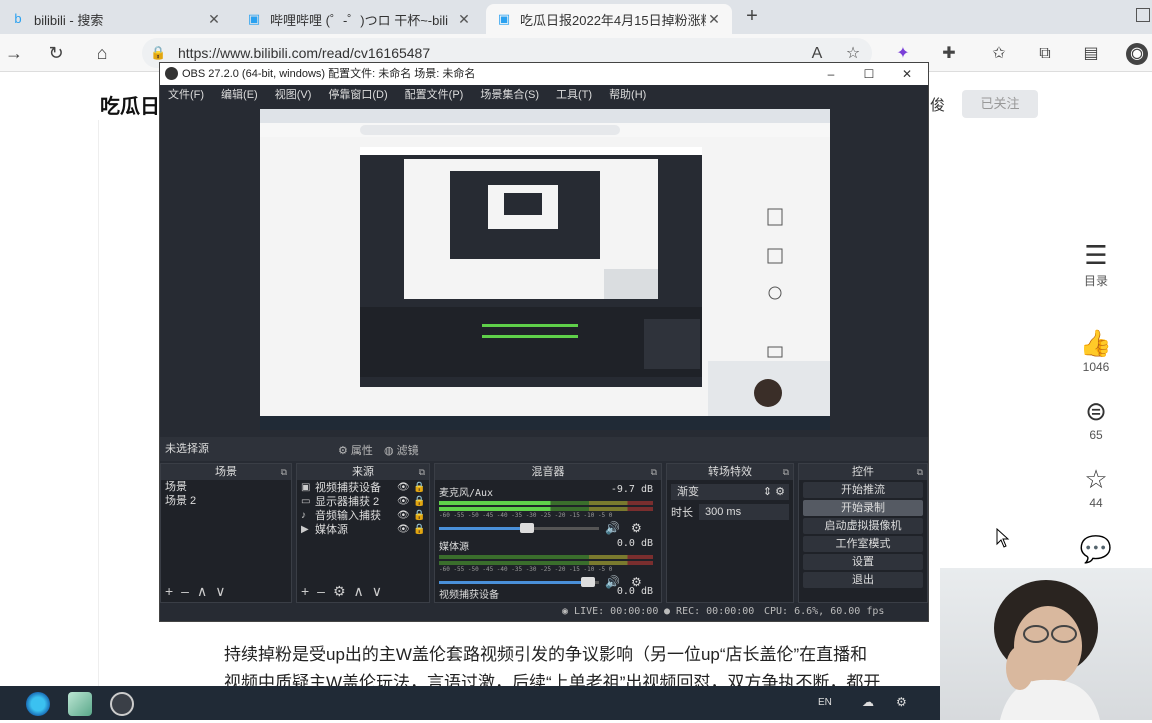 Image resolution: width=1152 pixels, height=723 pixels. I want to click on exit-button: 退出, so click(863, 580).